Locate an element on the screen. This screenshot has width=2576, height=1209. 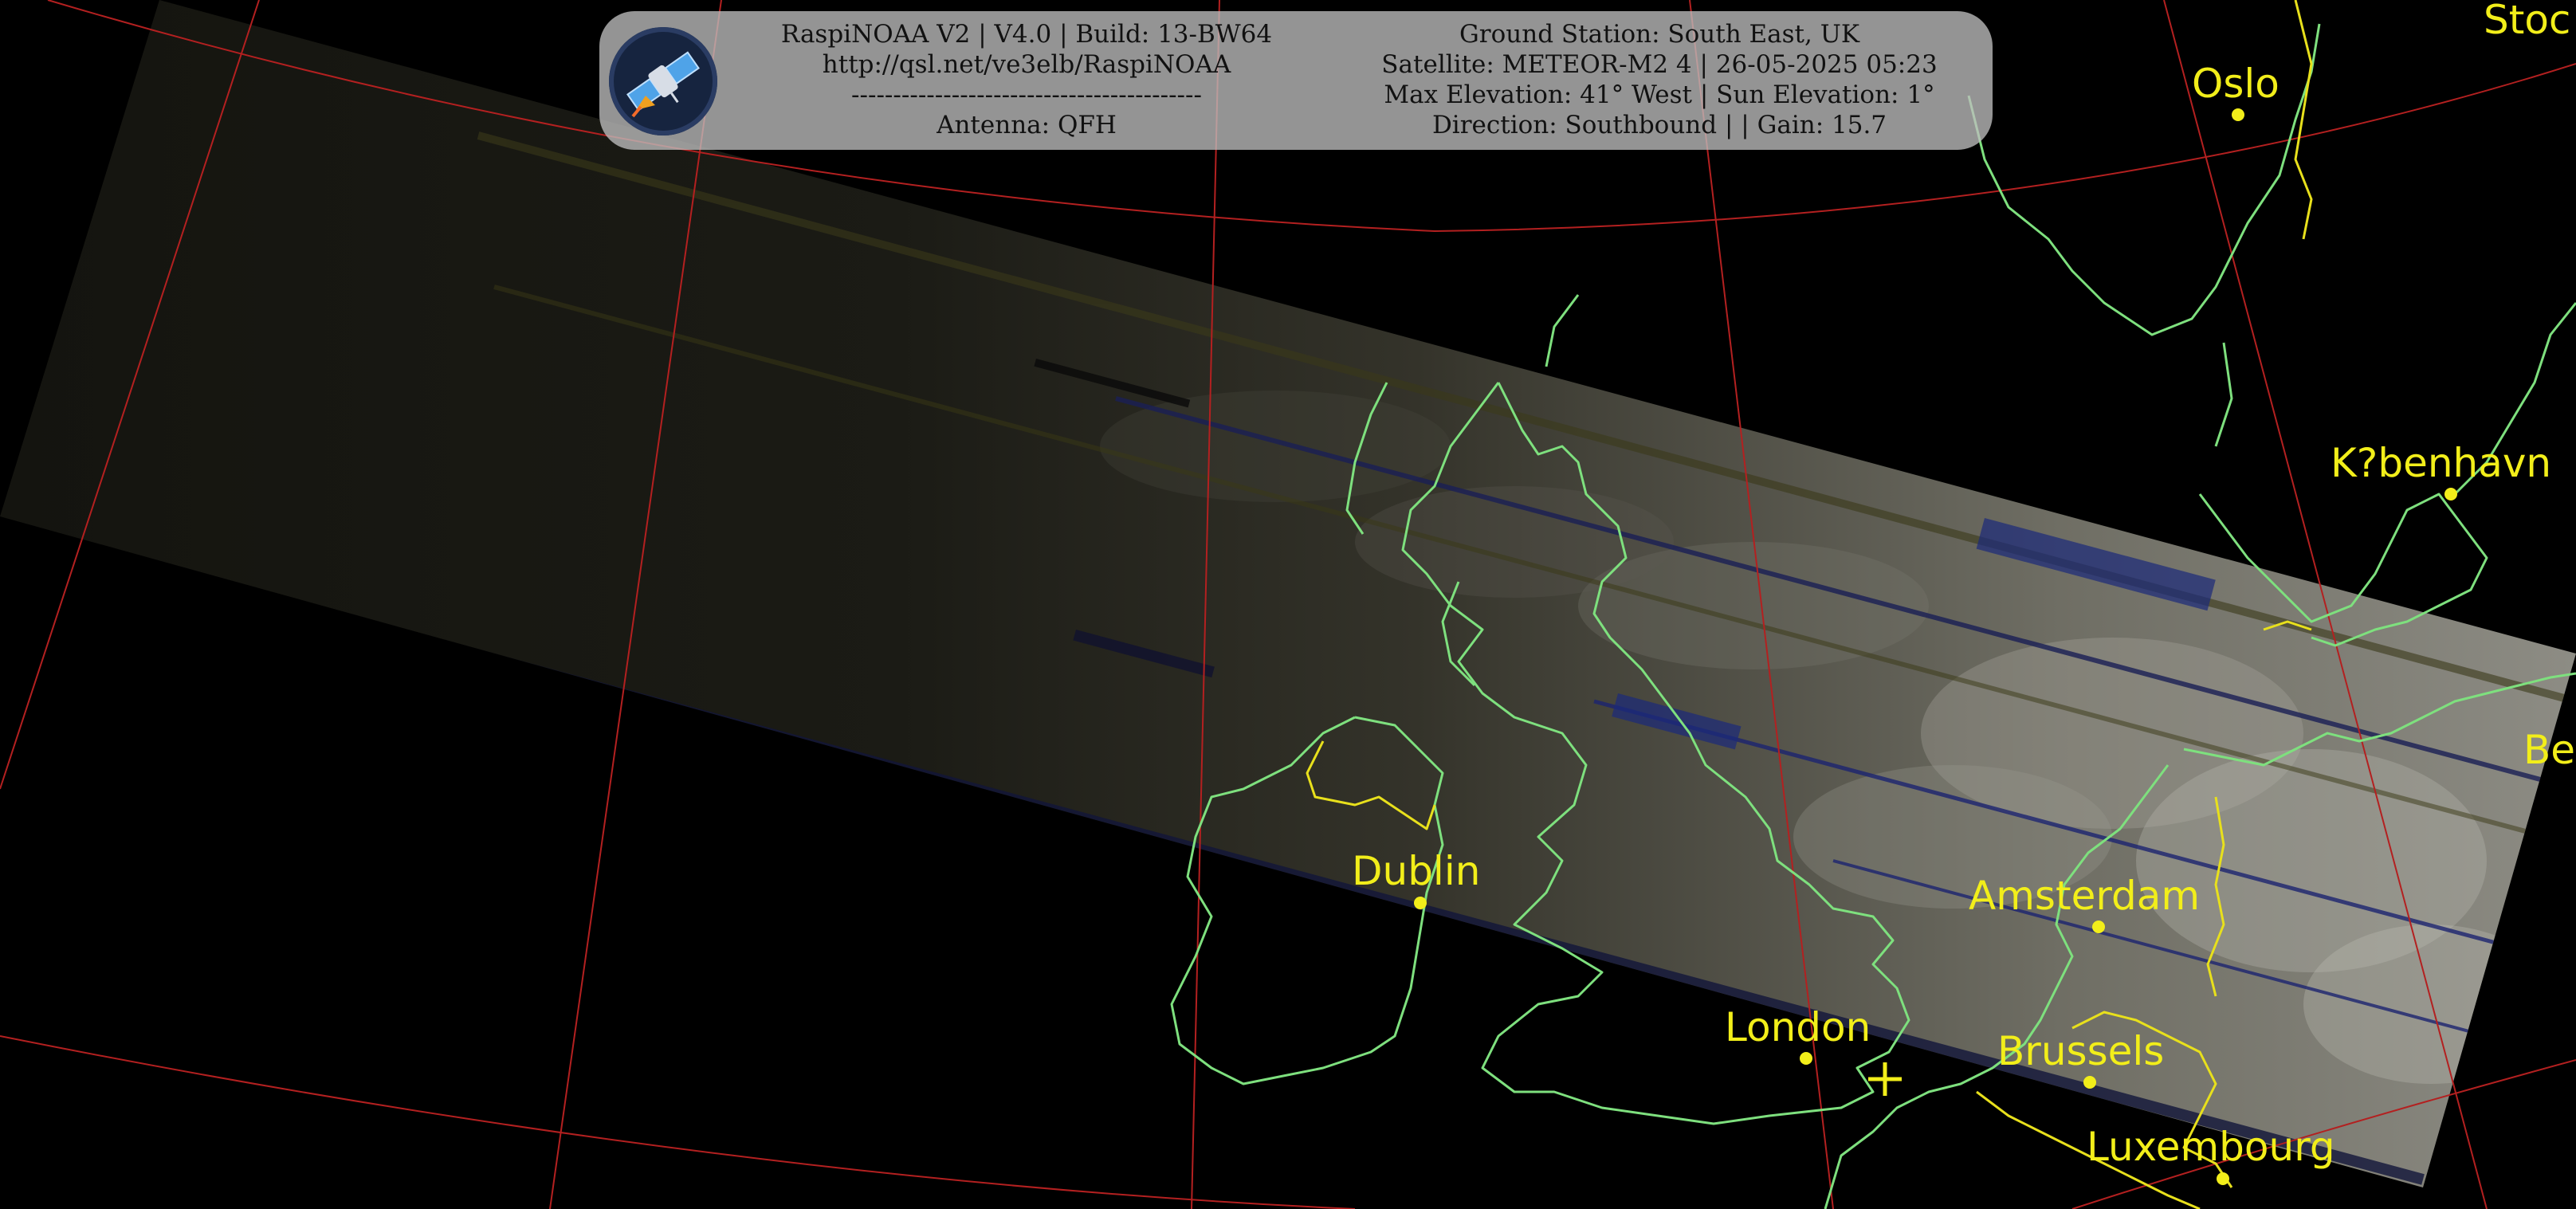
svg-text: Be is located at coordinates (2549, 750).